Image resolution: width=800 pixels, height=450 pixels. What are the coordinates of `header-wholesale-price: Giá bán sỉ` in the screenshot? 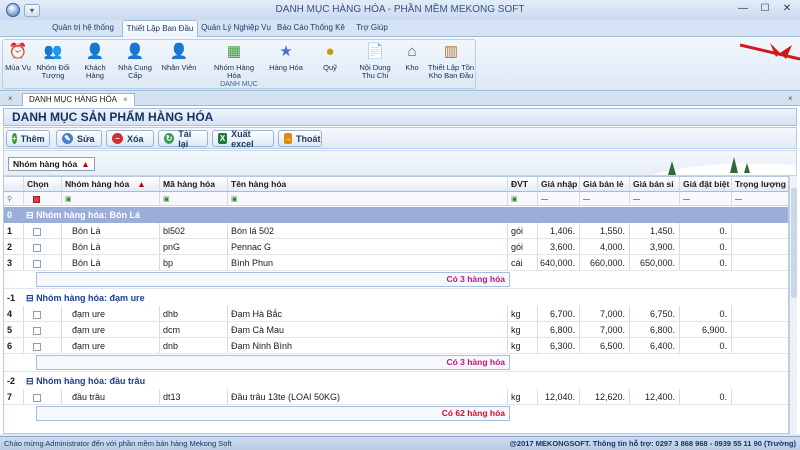 It's located at (655, 184).